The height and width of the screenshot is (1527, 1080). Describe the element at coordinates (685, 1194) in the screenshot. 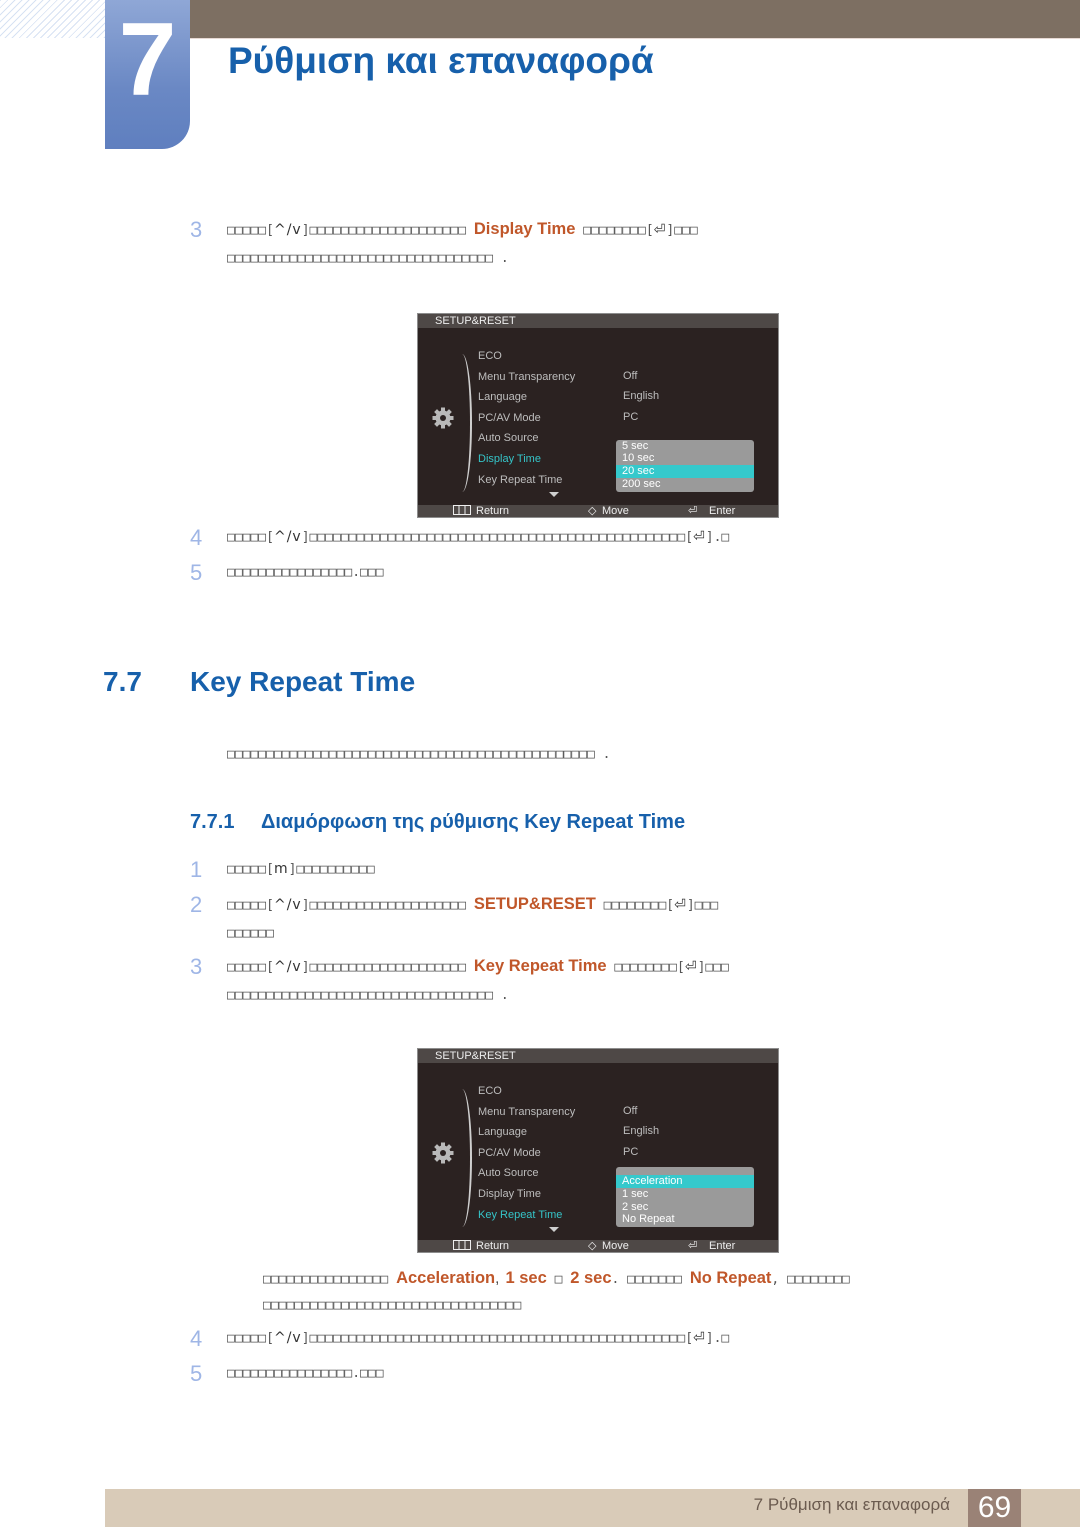

I see `osd-option: 1 sec` at that location.